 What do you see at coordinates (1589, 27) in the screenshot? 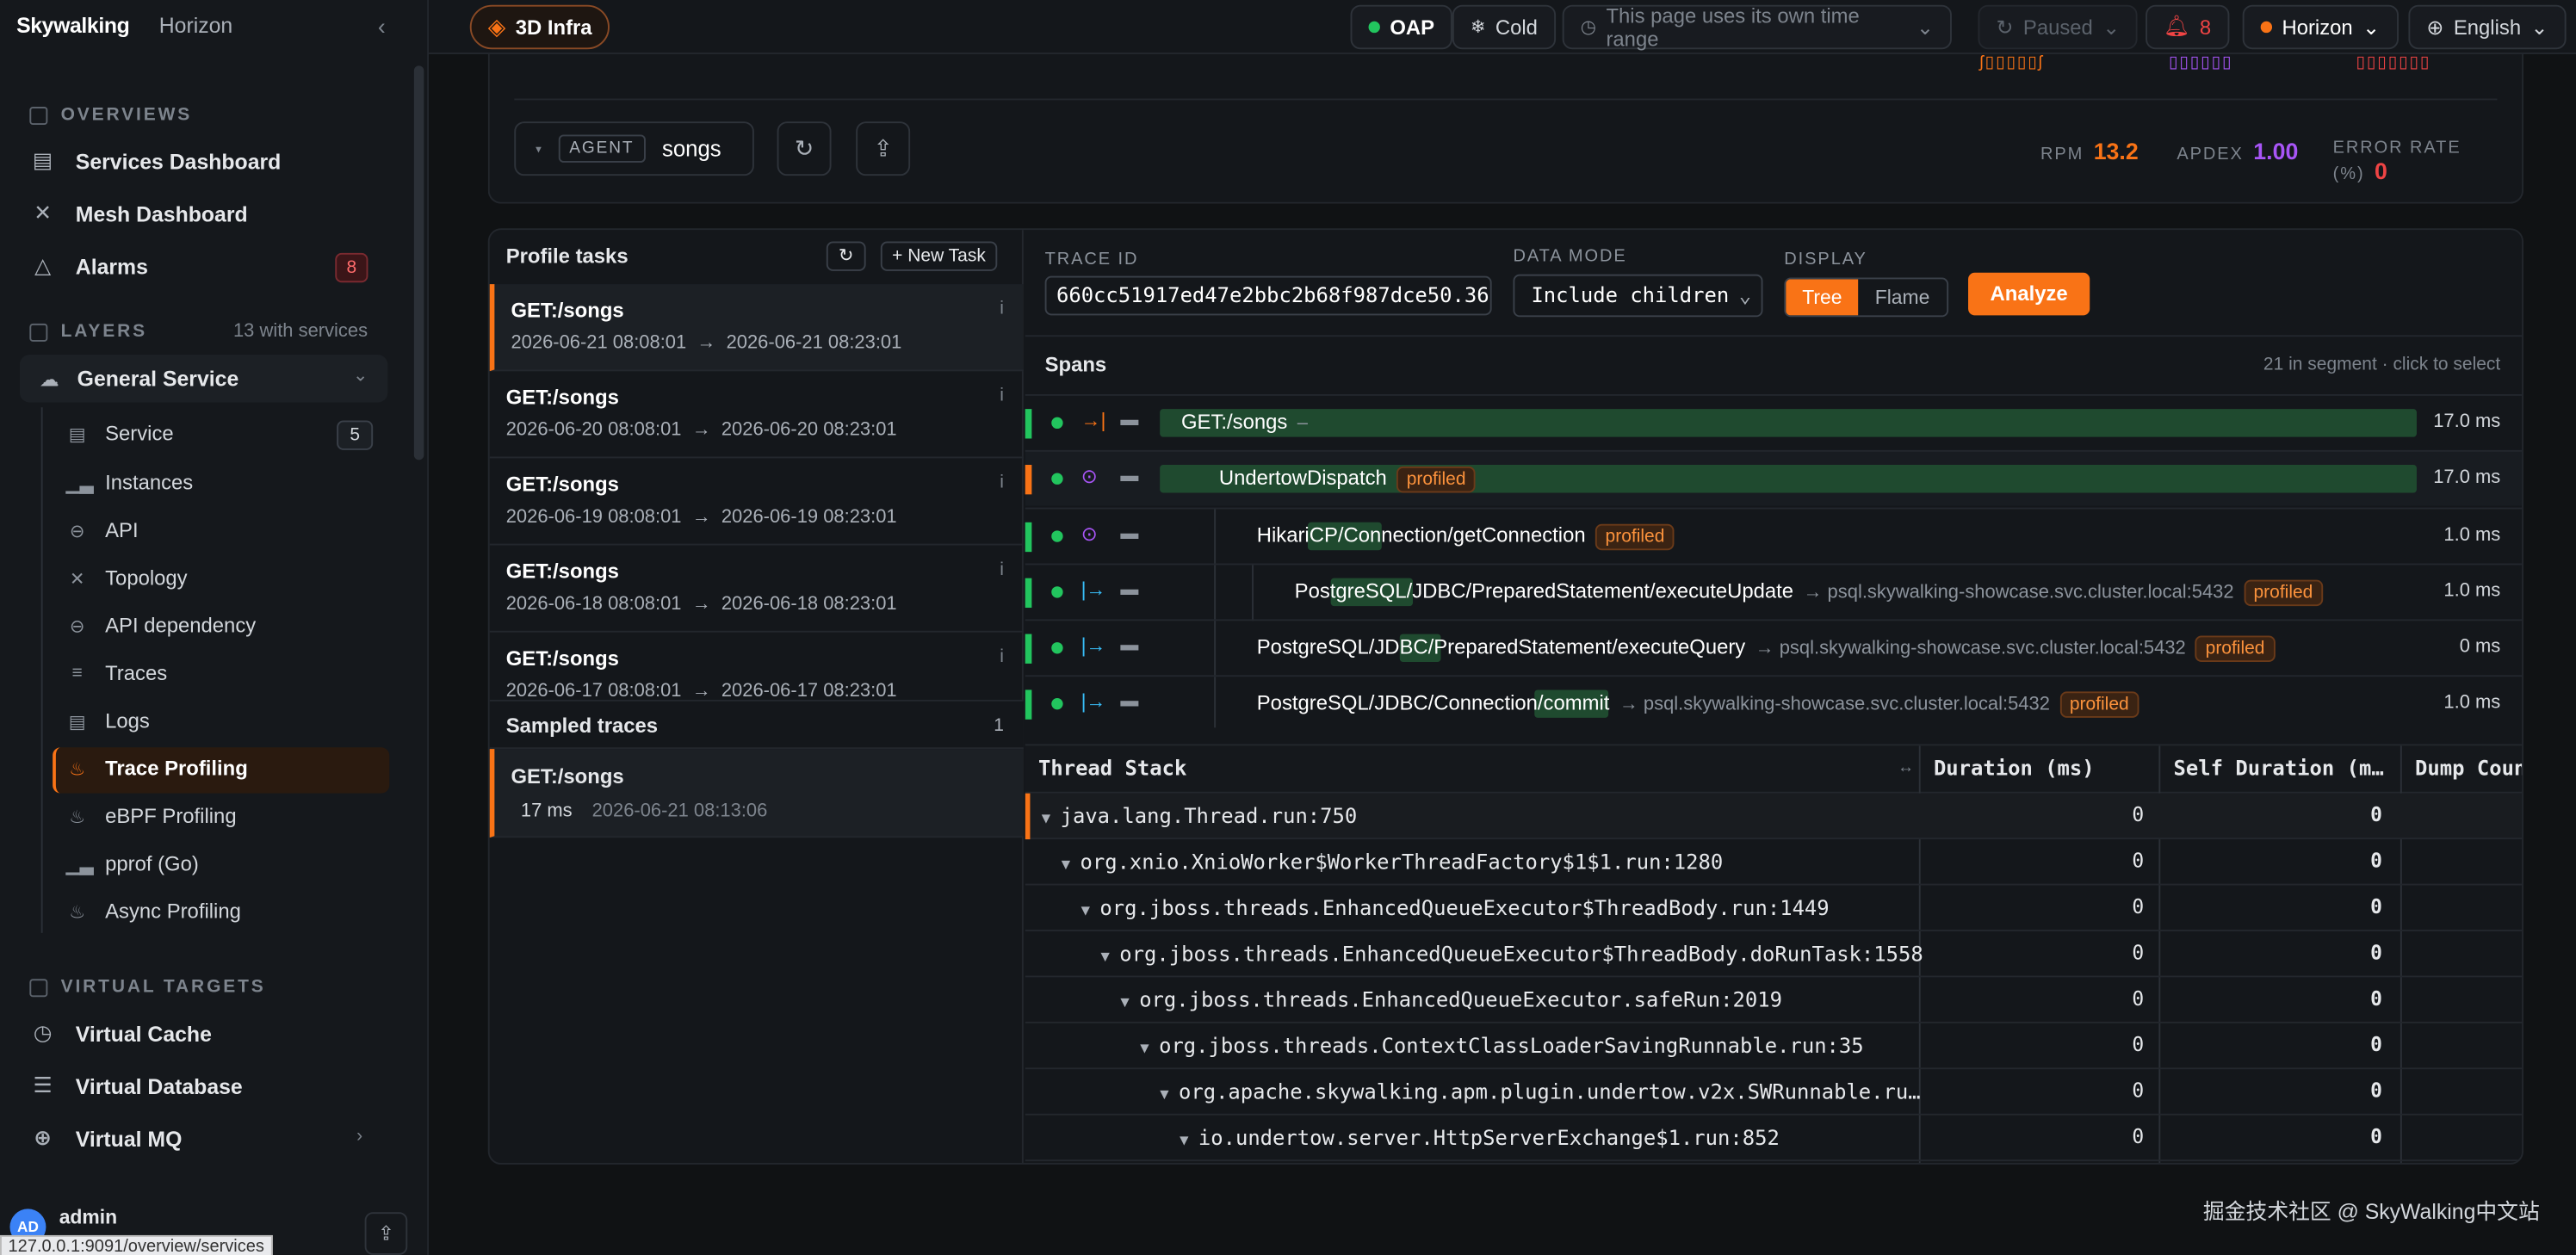
I see `clock-icon: ◷` at bounding box center [1589, 27].